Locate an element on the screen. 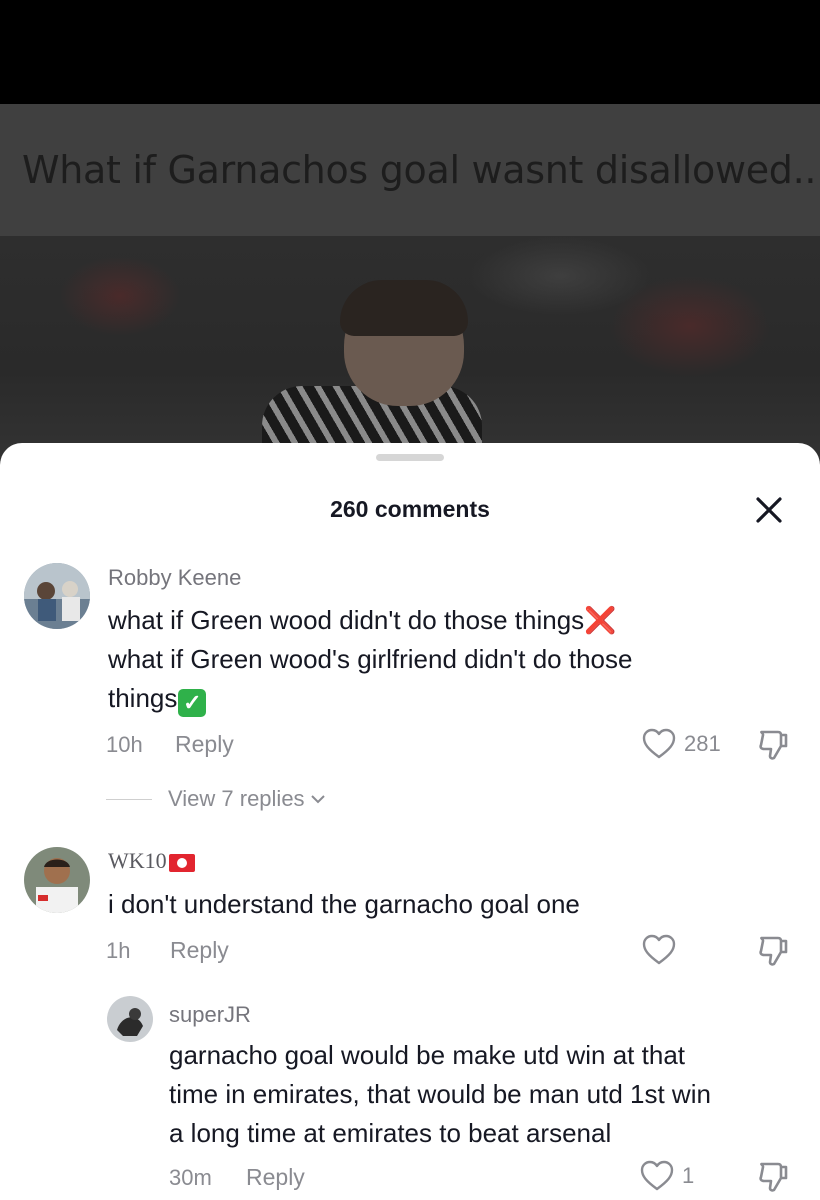 This screenshot has height=1200, width=820. comment-line-text: things is located at coordinates (143, 698).